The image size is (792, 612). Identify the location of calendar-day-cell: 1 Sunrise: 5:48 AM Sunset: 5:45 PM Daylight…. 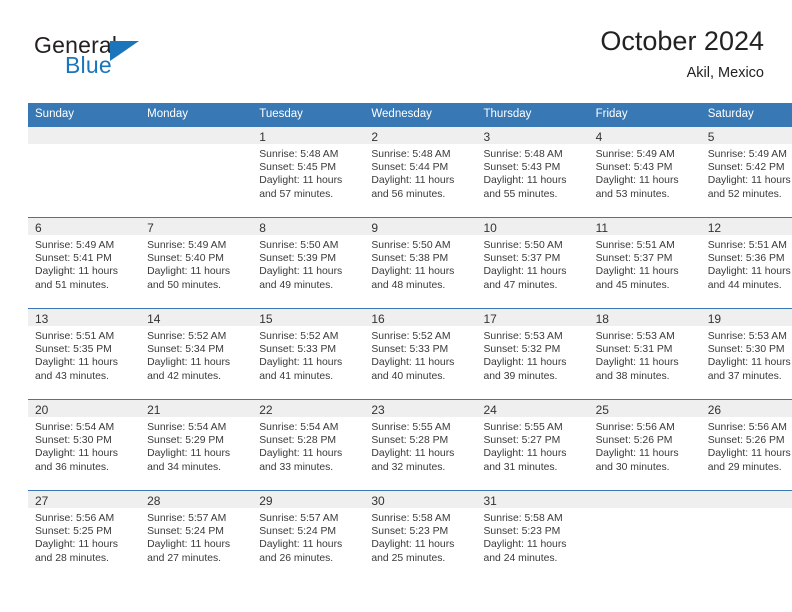
(308, 172).